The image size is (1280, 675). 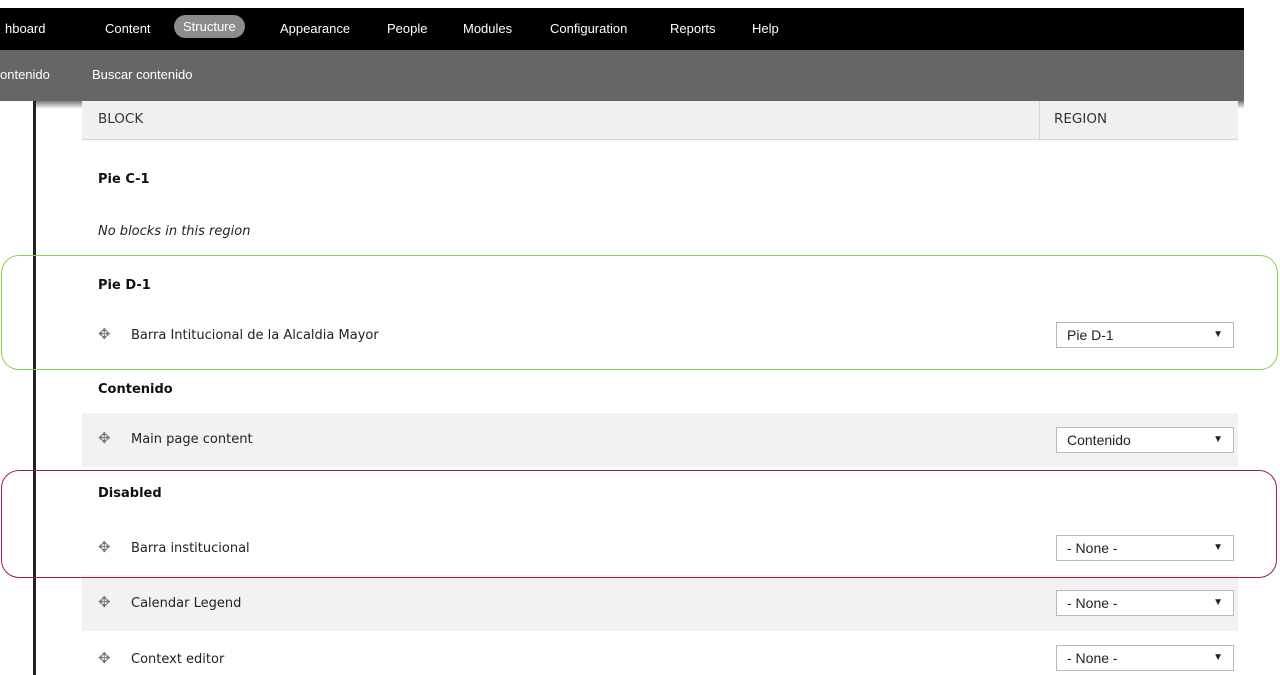 I want to click on table-row: ✥ Calendar Legend - None - ▼, so click(x=660, y=603).